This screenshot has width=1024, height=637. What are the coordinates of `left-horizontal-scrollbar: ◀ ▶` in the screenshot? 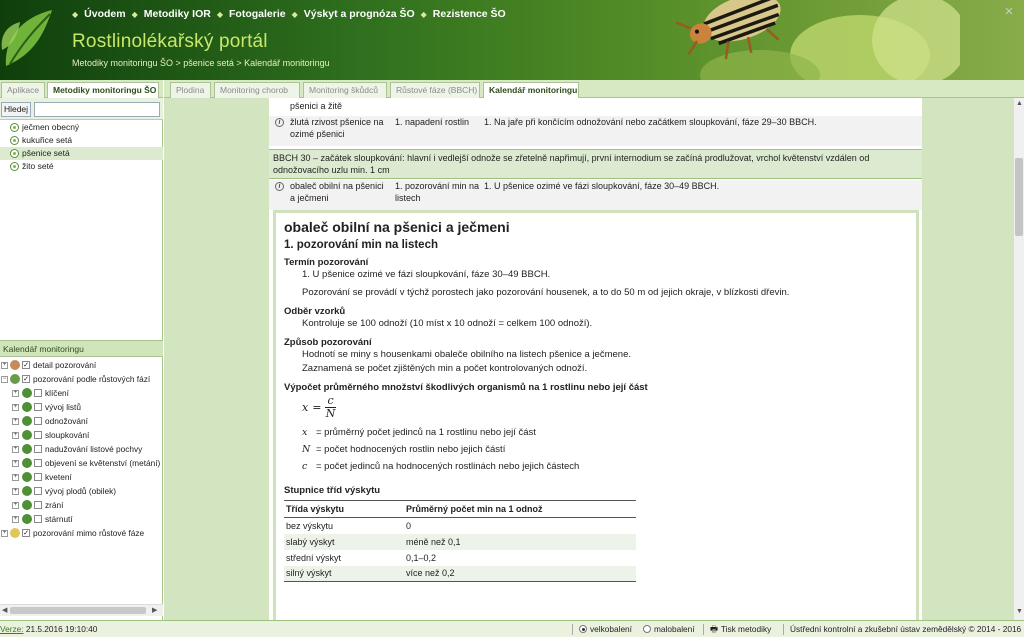 It's located at (81, 610).